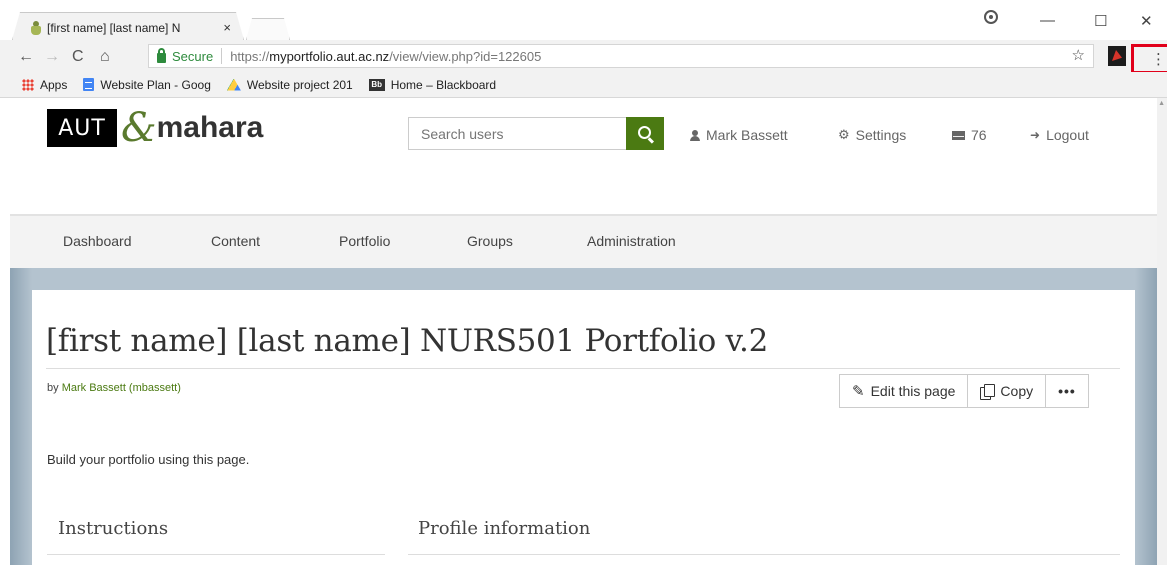 The image size is (1167, 565). I want to click on lock-icon, so click(161, 55).